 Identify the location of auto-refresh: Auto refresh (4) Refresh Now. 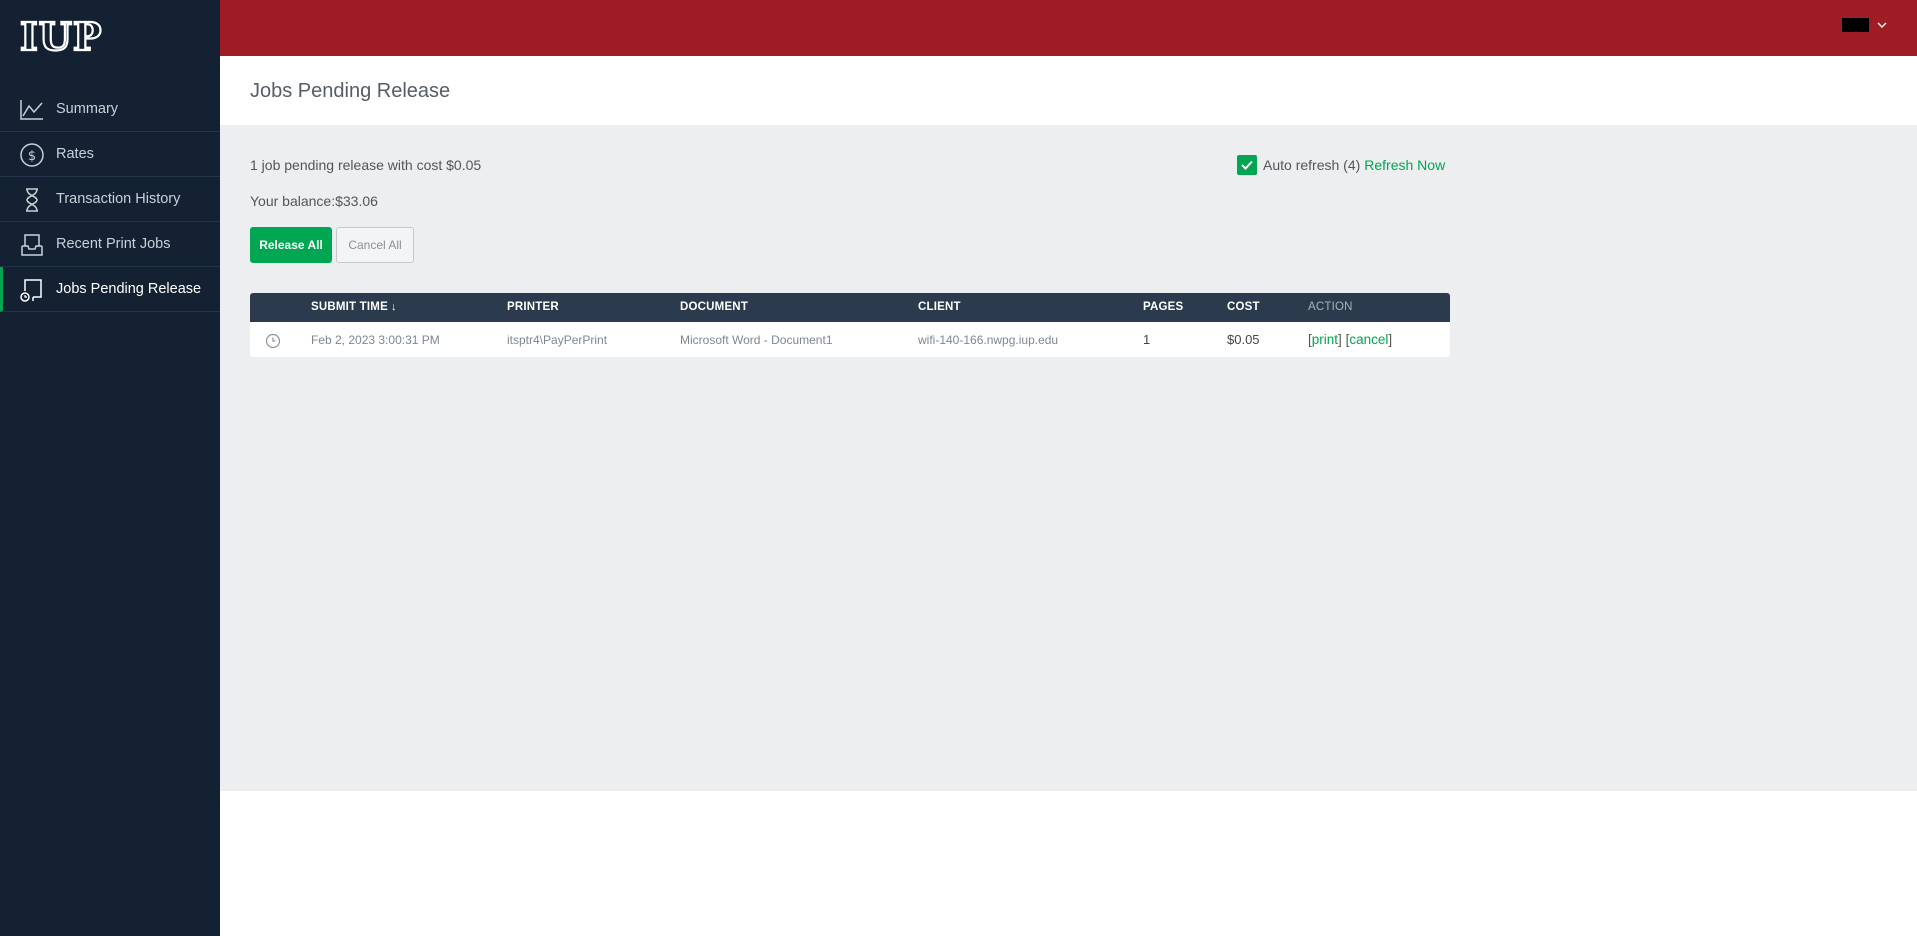
(1341, 165).